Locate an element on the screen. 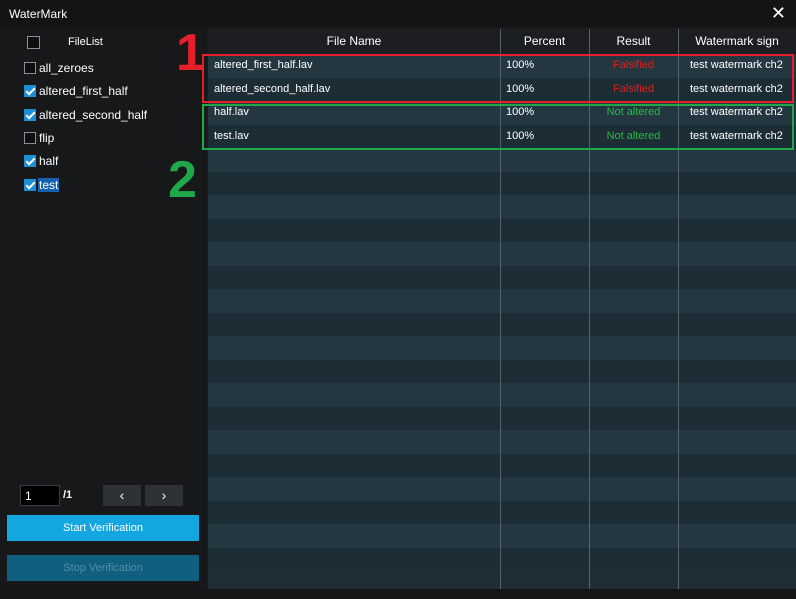  file-list-title: FileList is located at coordinates (85, 42).